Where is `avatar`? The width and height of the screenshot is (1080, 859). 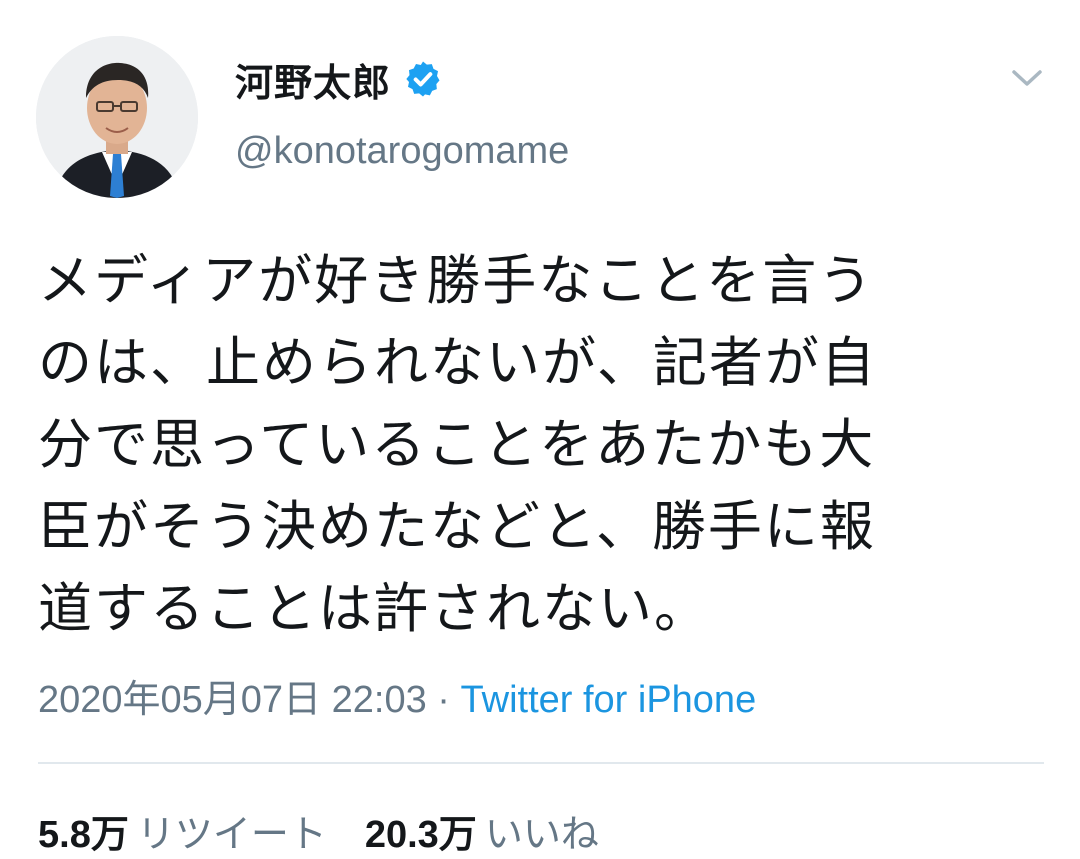 avatar is located at coordinates (117, 117).